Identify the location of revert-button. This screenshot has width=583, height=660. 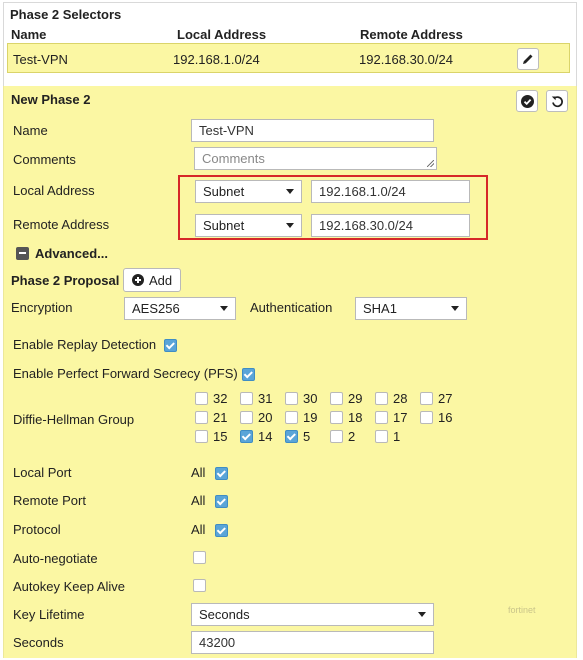
(557, 101).